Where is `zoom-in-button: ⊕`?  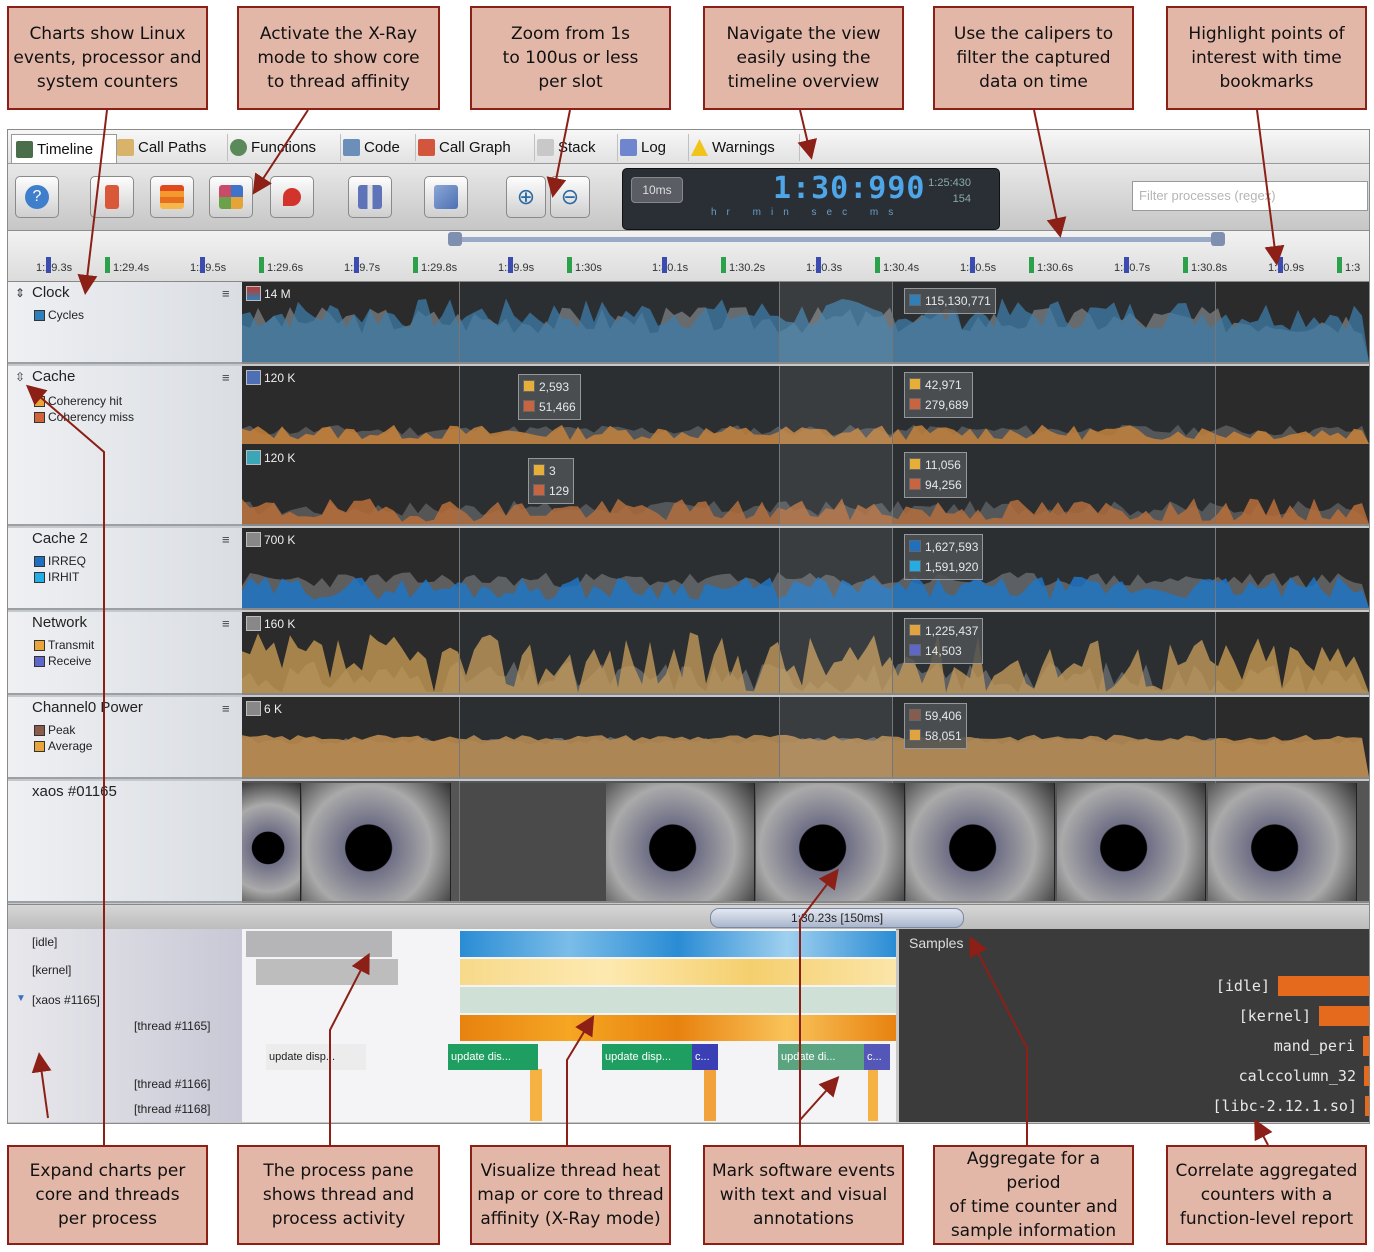
zoom-in-button: ⊕ is located at coordinates (526, 197).